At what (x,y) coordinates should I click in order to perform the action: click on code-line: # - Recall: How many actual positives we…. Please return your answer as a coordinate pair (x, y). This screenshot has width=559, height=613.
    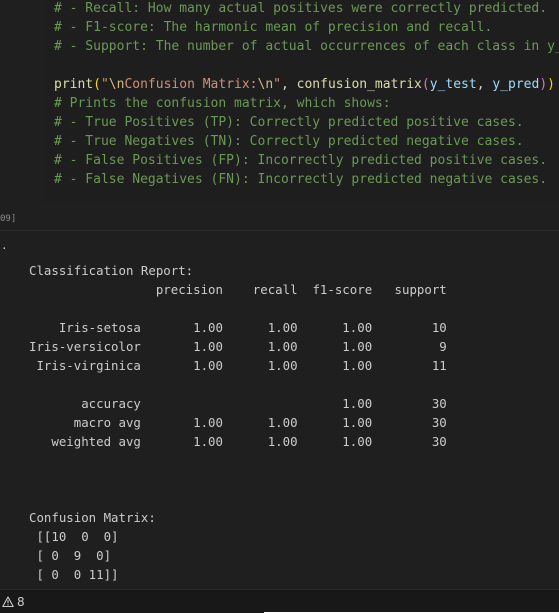
    Looking at the image, I should click on (301, 8).